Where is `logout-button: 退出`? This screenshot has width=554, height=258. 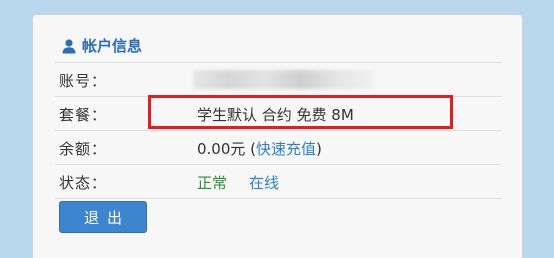 logout-button: 退出 is located at coordinates (103, 217).